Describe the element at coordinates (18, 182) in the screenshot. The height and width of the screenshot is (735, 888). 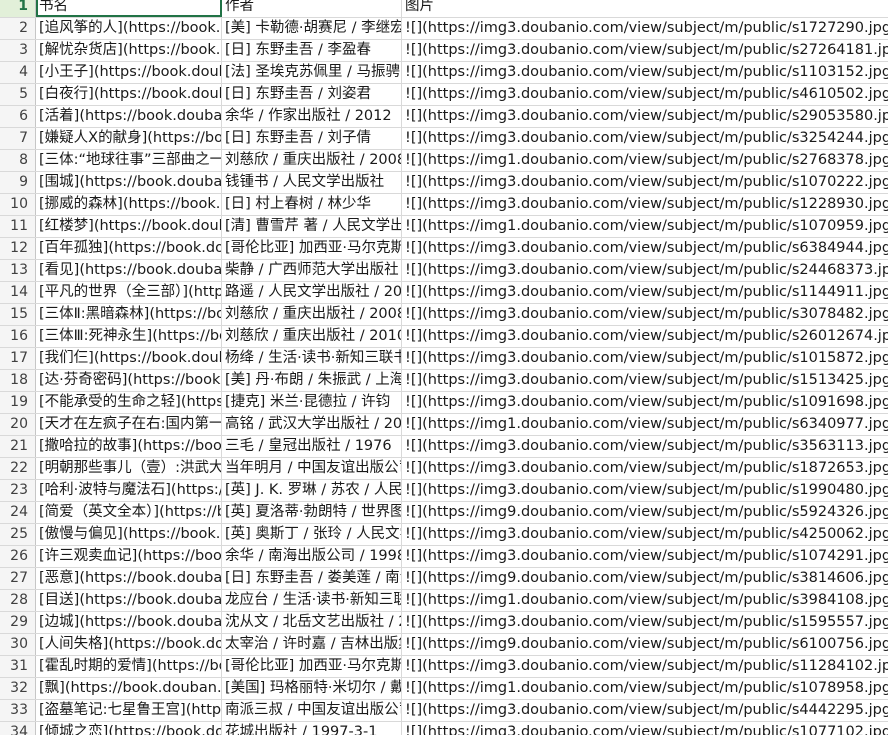
I see `row-number: 9` at that location.